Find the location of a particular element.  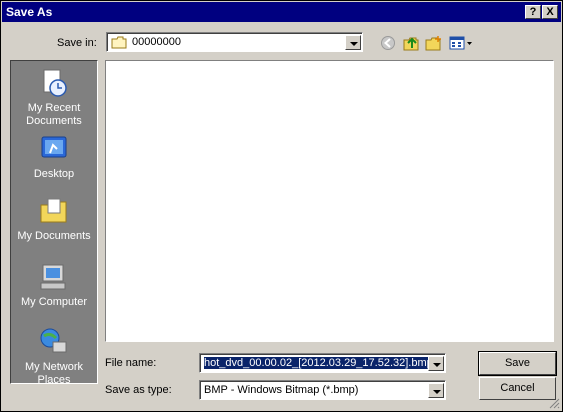

save-type-value: BMP - Windows Bitmap (*.bmp) is located at coordinates (281, 390).